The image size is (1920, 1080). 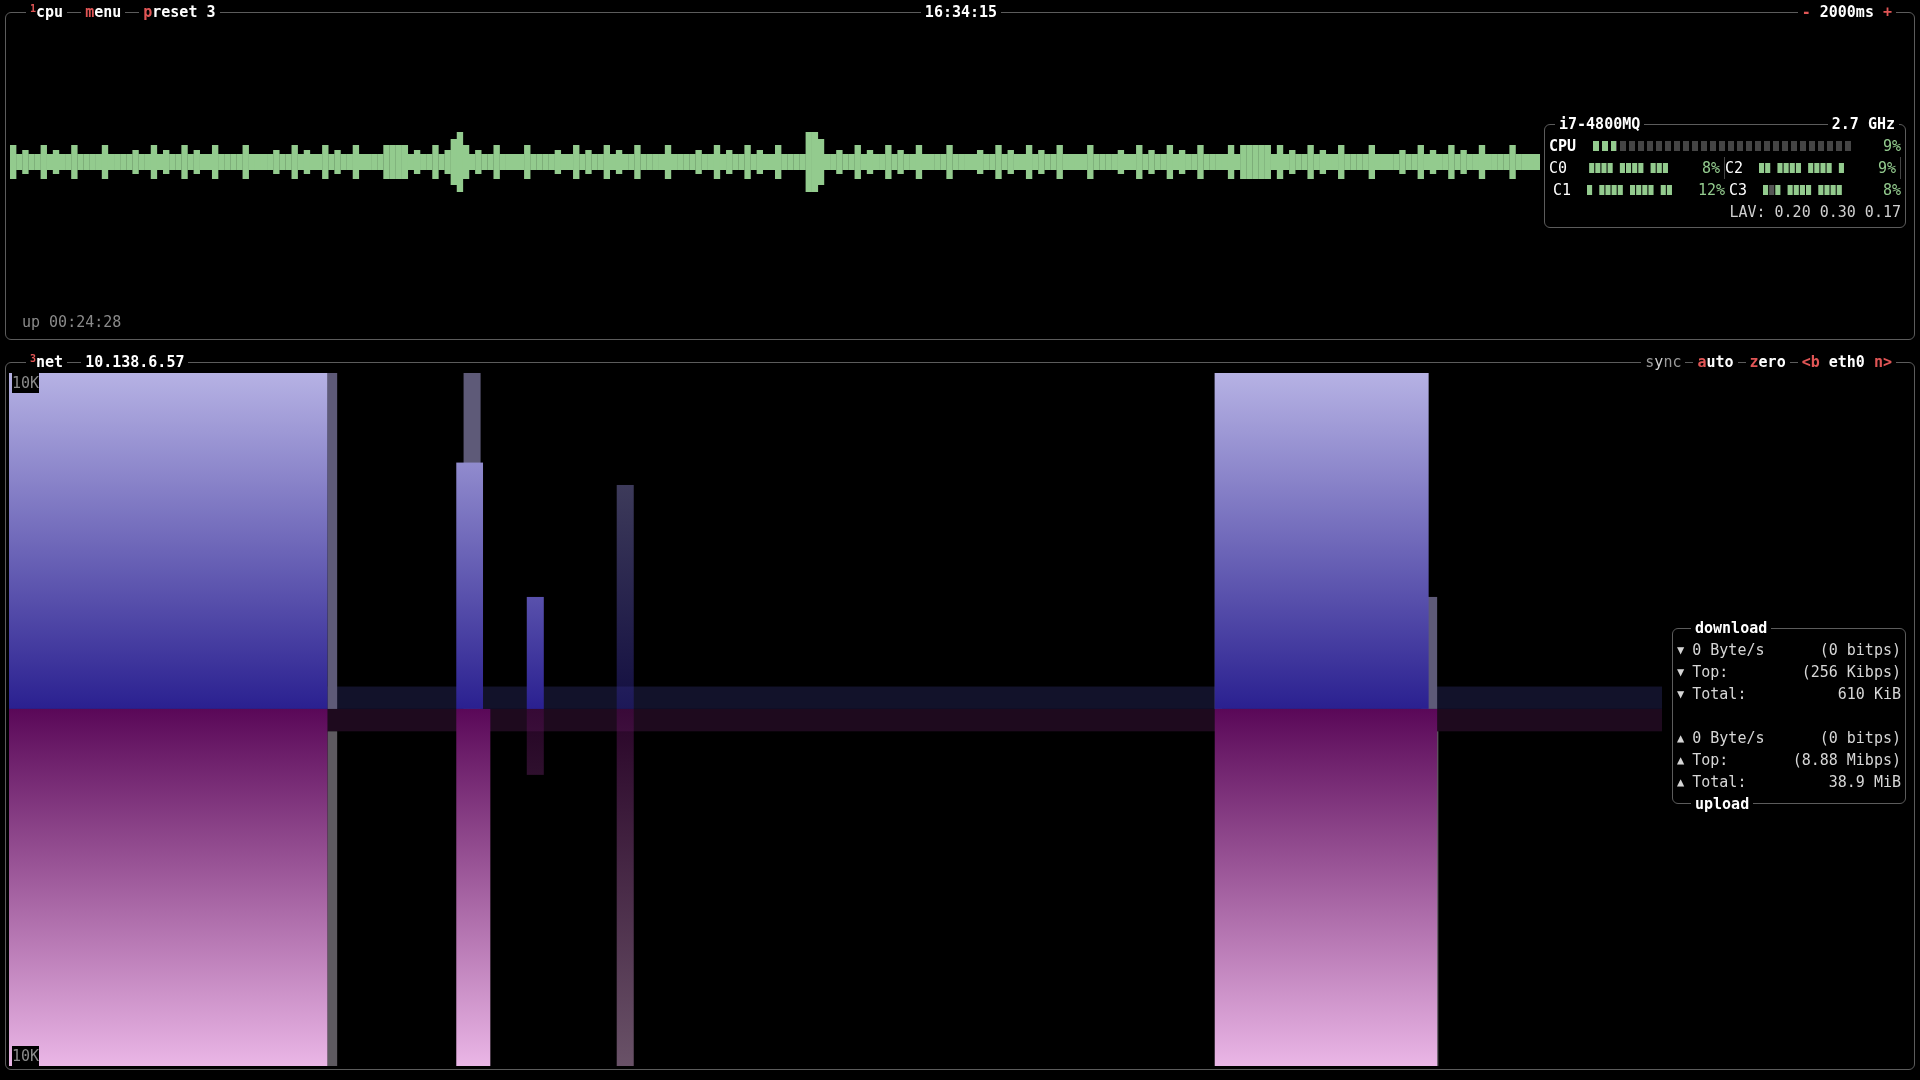 What do you see at coordinates (1846, 760) in the screenshot?
I see `stat-value: (8.88 Mibps)` at bounding box center [1846, 760].